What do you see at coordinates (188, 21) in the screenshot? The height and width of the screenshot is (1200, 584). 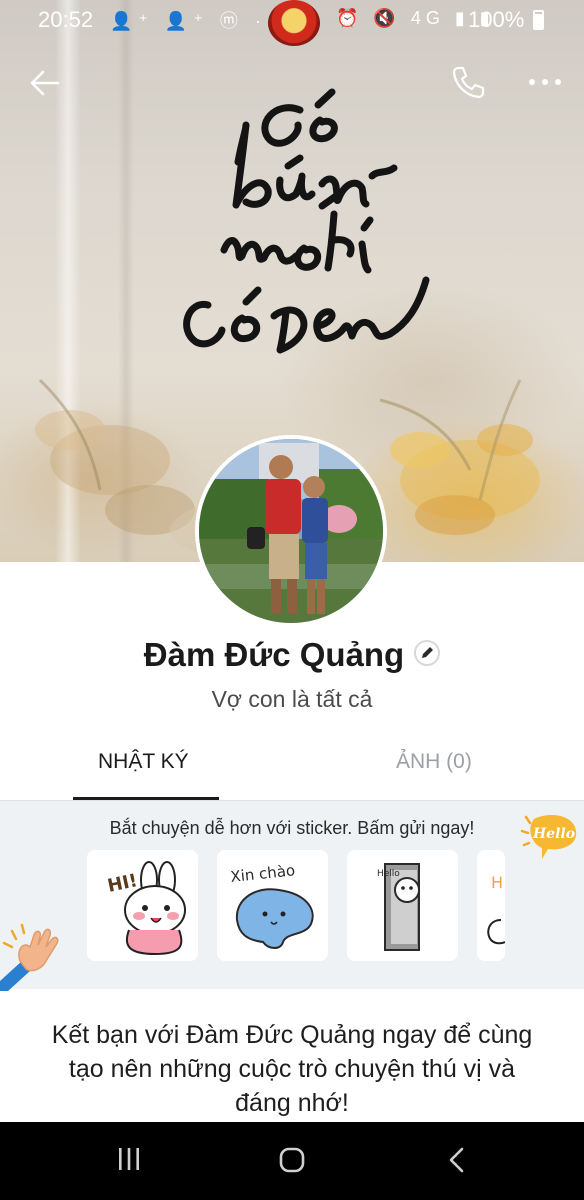 I see `notification-icons: 👤⁺ 👤⁺ ⓜ ·` at bounding box center [188, 21].